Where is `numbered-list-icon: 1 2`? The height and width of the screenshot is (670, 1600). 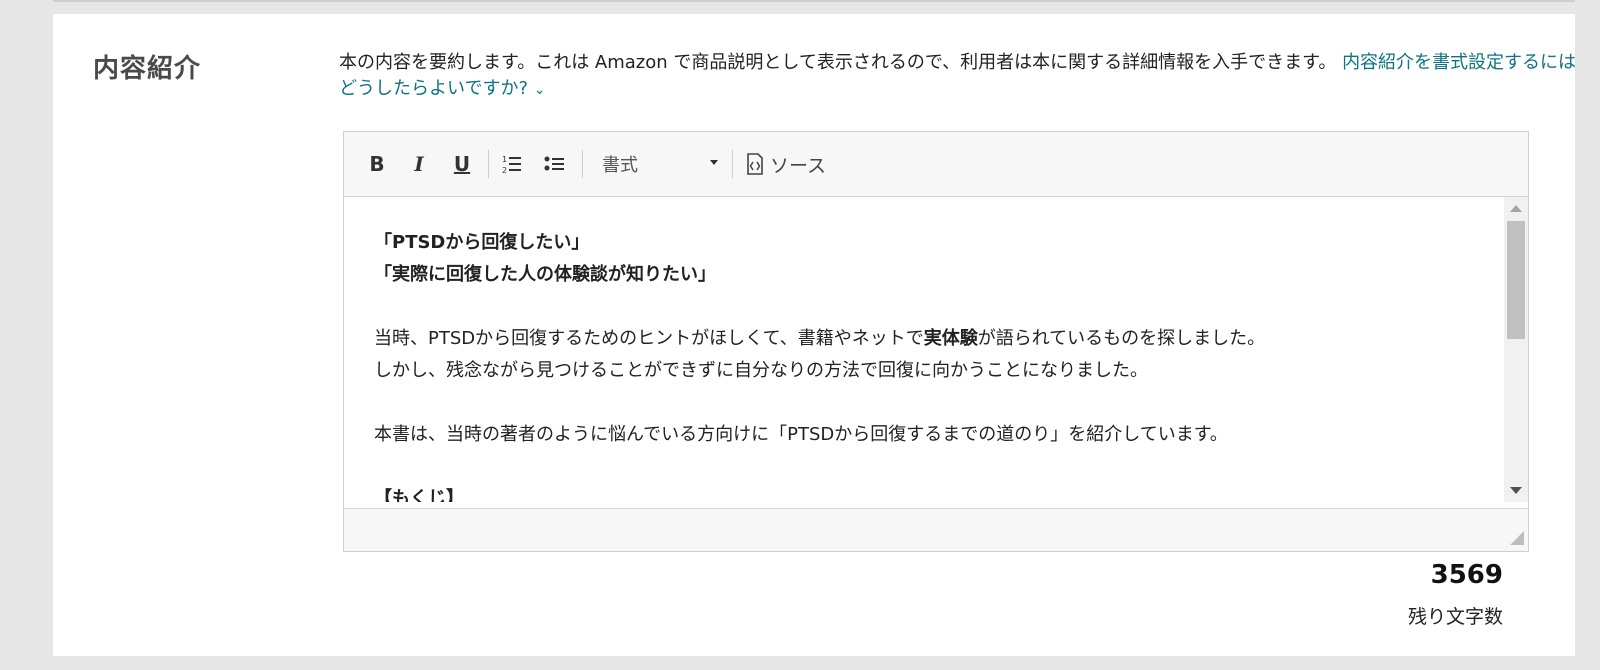 numbered-list-icon: 1 2 is located at coordinates (511, 165).